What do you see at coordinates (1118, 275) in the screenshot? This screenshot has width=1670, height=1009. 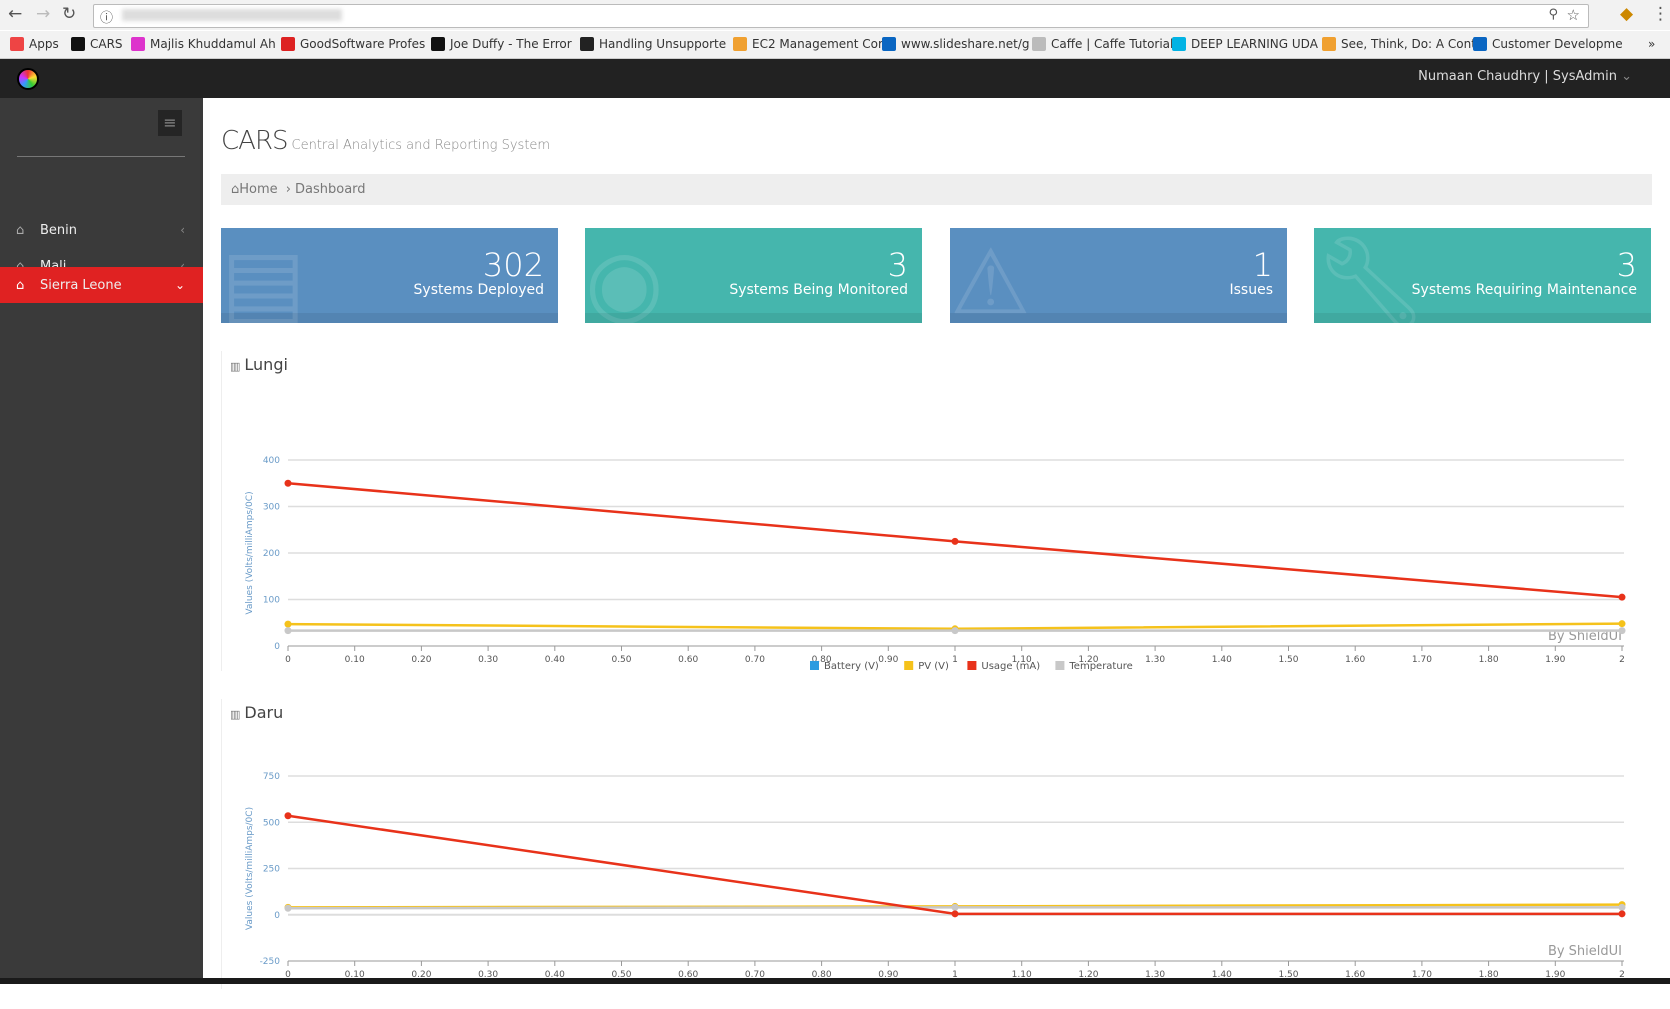 I see `card-issues: ⚠ 1 Issues` at bounding box center [1118, 275].